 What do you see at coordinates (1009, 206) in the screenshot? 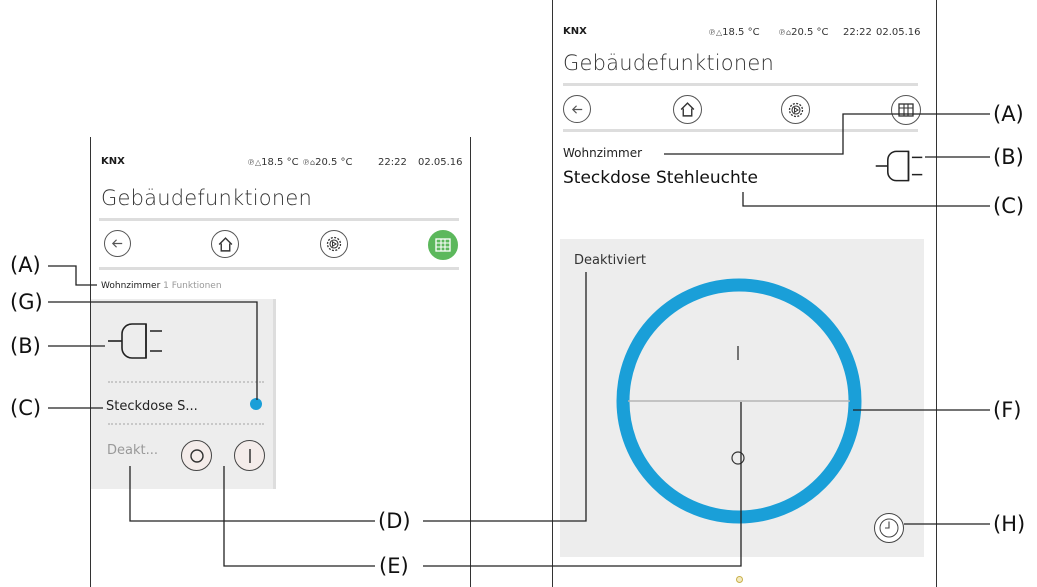
I see `callout-c-right: (C)` at bounding box center [1009, 206].